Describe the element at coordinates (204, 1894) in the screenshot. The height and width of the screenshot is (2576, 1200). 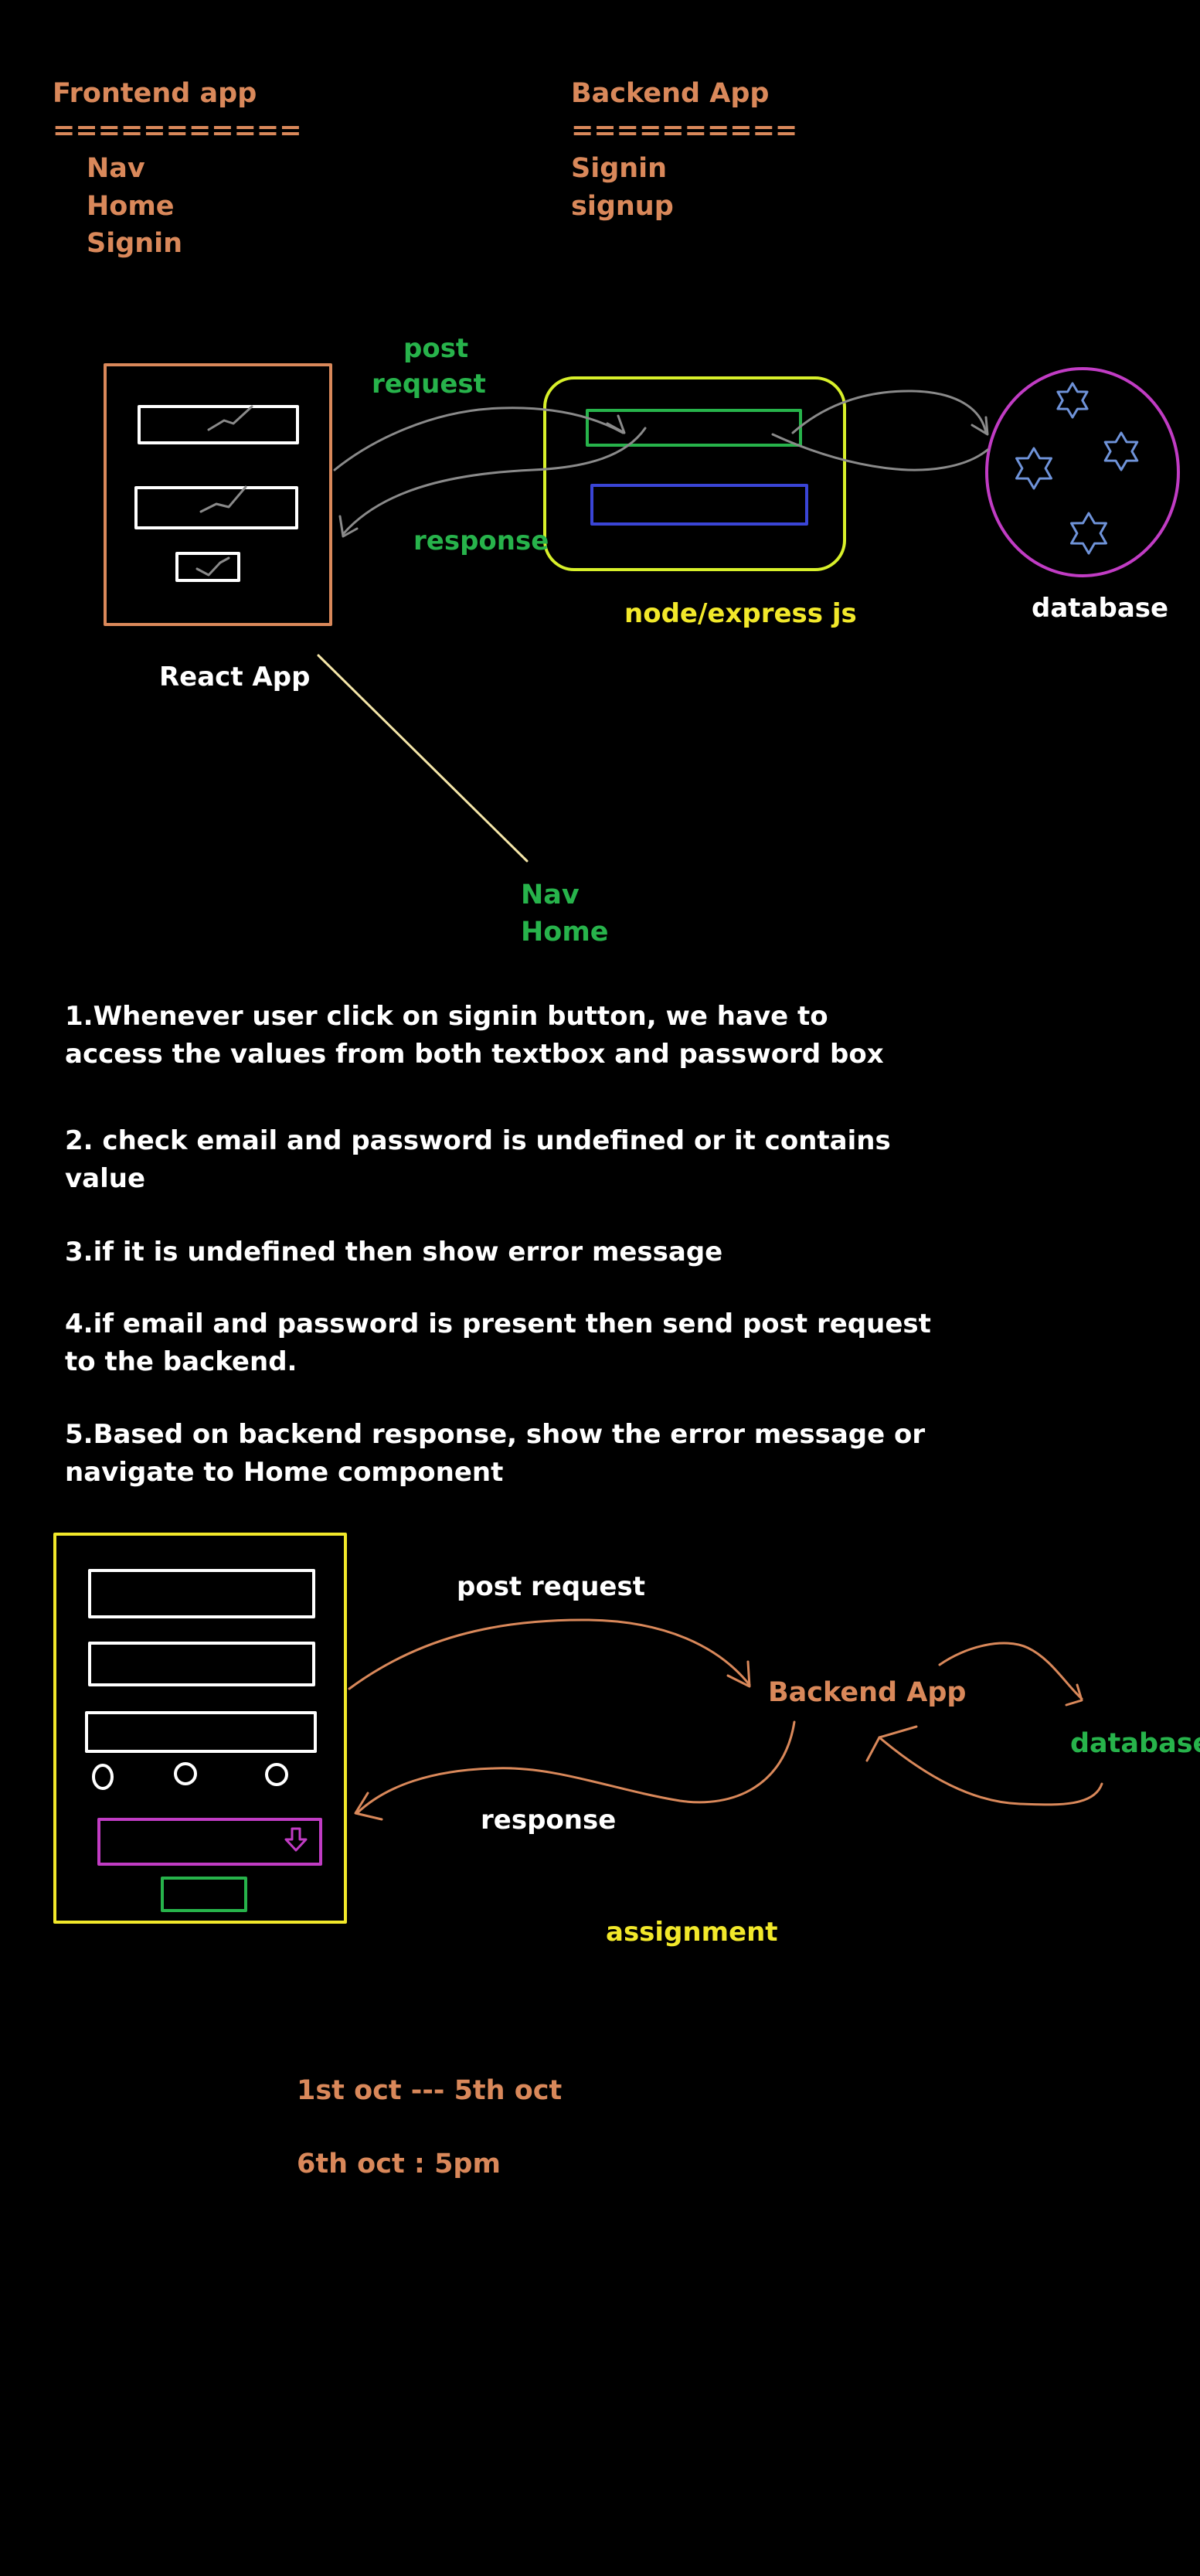
I see `form-submit-button` at that location.